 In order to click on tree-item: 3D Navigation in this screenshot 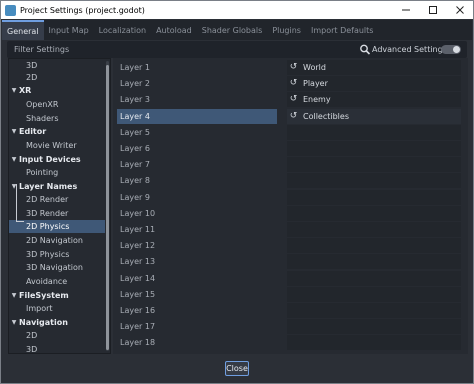, I will do `click(57, 267)`.